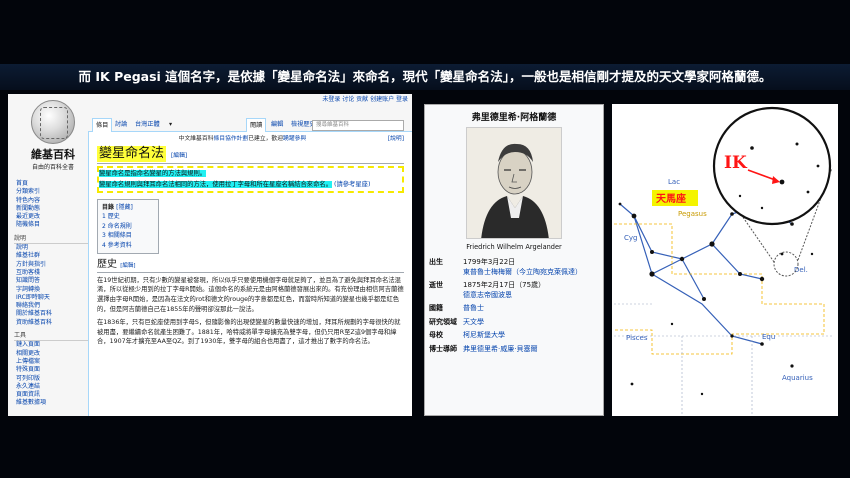 The height and width of the screenshot is (478, 850). I want to click on infobox-row-field: 研究領域 天文學, so click(514, 323).